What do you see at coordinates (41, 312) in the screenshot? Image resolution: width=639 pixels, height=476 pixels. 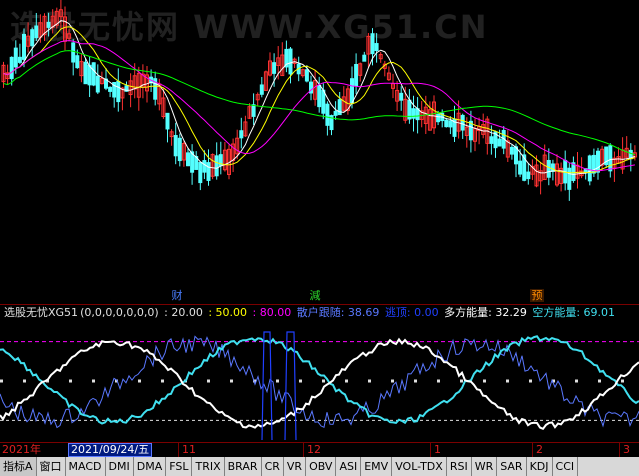 I see `indicator-name: 选股无忧XG51` at bounding box center [41, 312].